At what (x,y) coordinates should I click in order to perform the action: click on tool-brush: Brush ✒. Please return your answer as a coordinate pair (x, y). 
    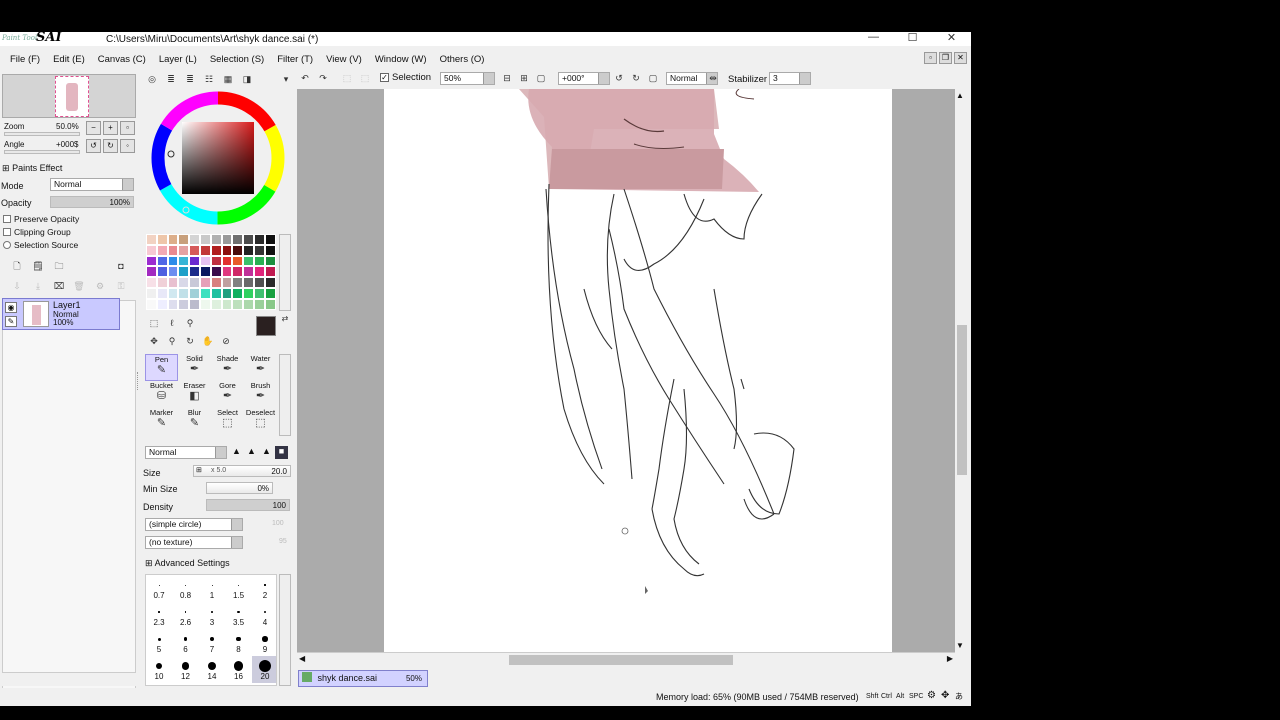
    Looking at the image, I should click on (260, 394).